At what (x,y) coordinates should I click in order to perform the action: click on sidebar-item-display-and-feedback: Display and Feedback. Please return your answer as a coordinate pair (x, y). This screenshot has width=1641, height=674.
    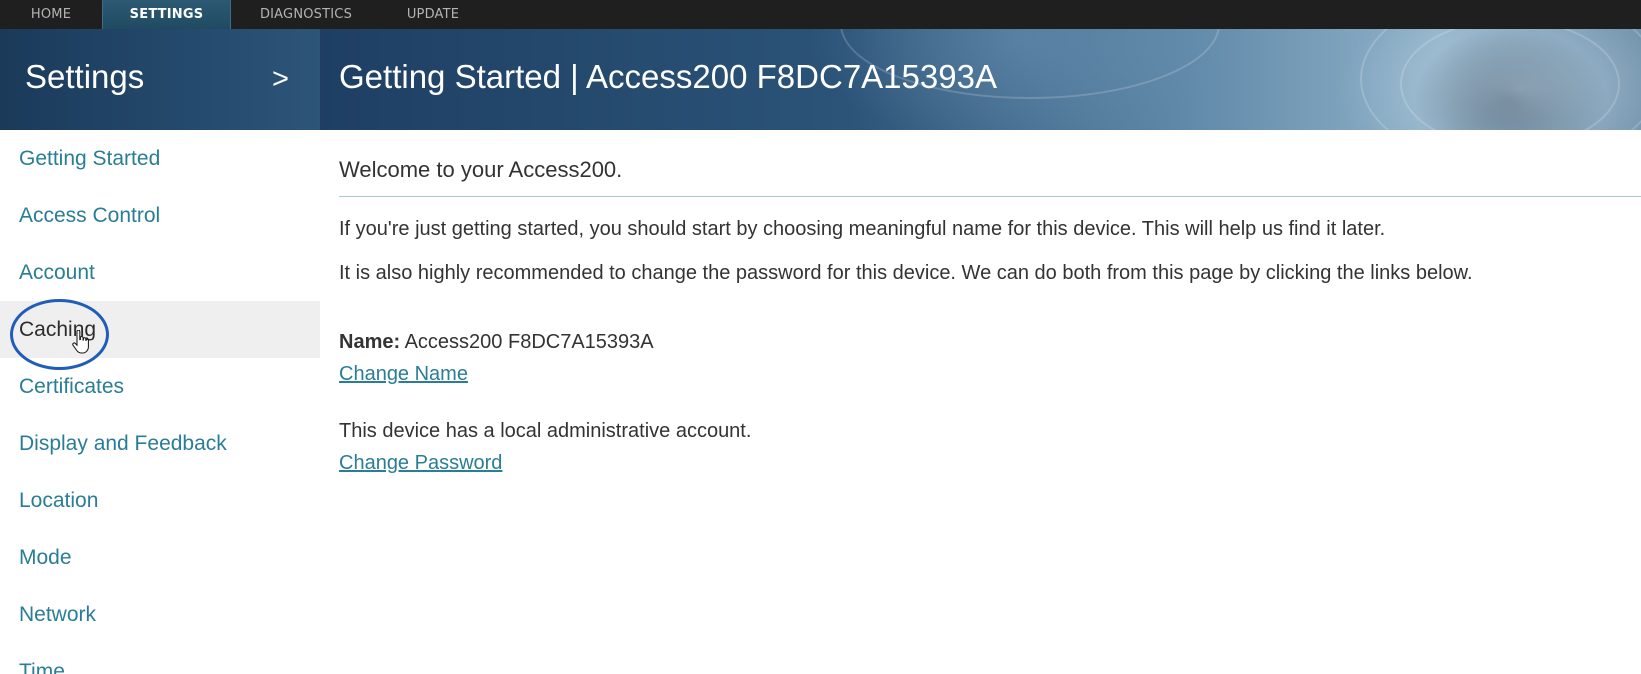
    Looking at the image, I should click on (160, 443).